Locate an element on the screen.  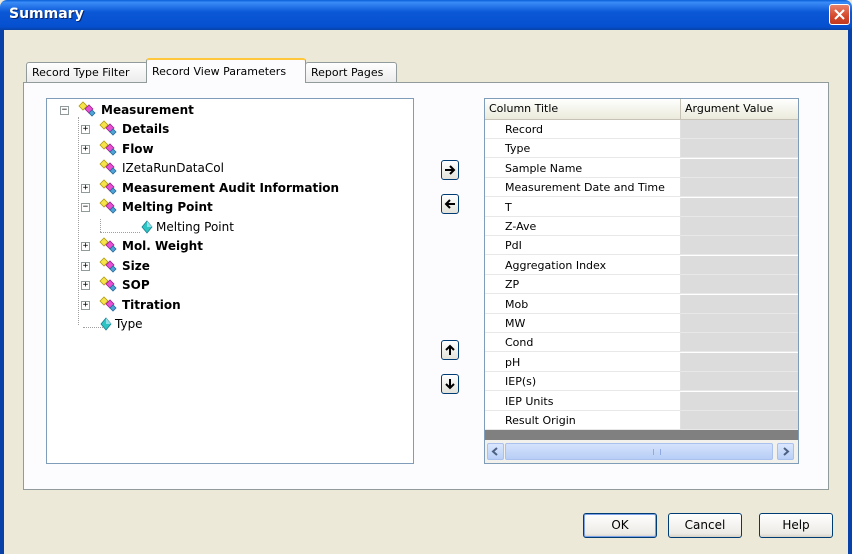
tree-node-size: + Size is located at coordinates (227, 266).